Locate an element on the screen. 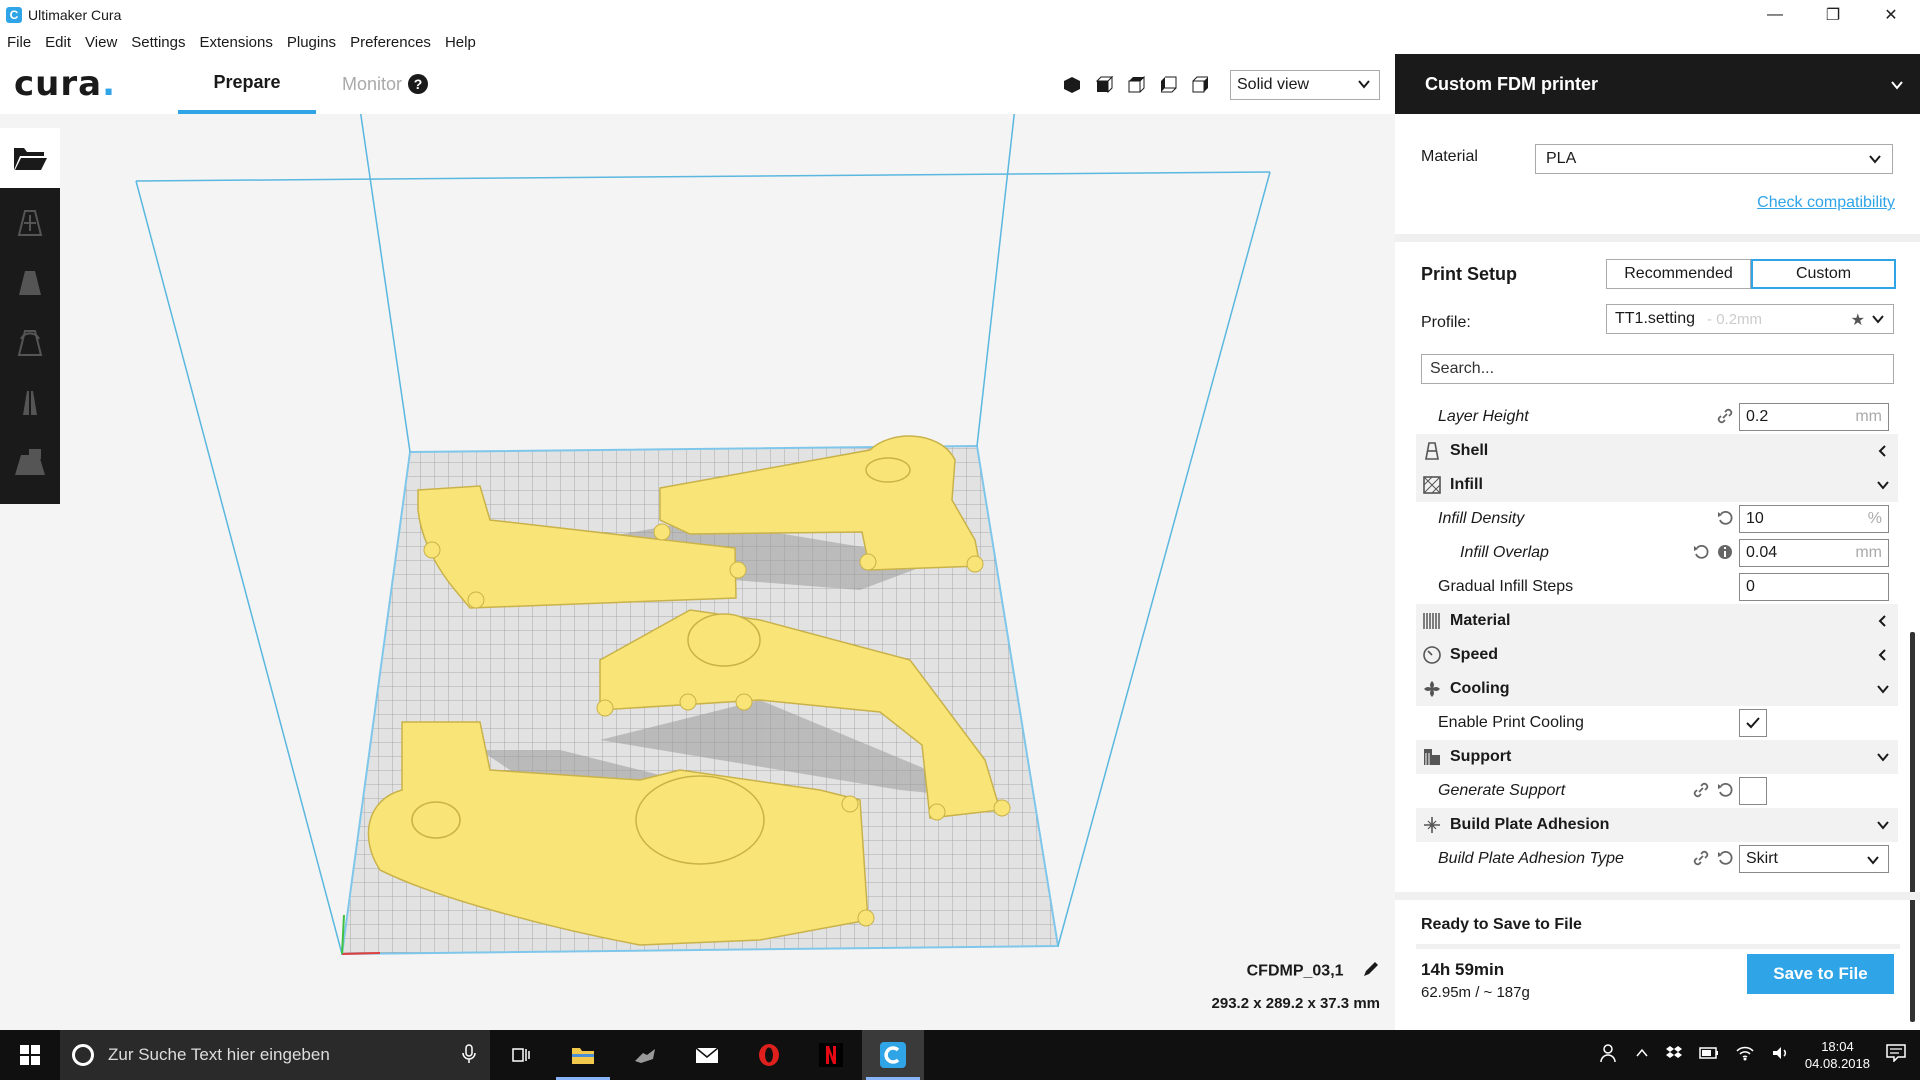  material-section: Material PLA Check compatibility is located at coordinates (1657, 174).